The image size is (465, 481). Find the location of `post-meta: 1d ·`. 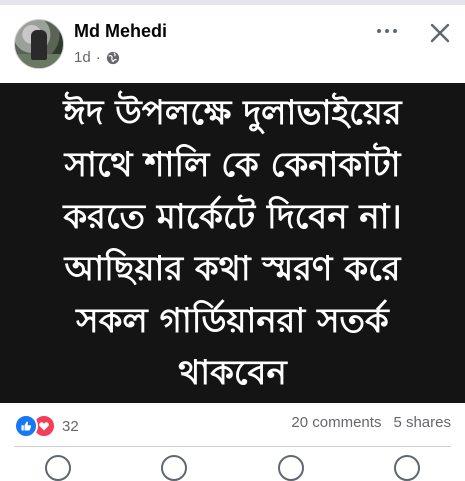

post-meta: 1d · is located at coordinates (97, 57).